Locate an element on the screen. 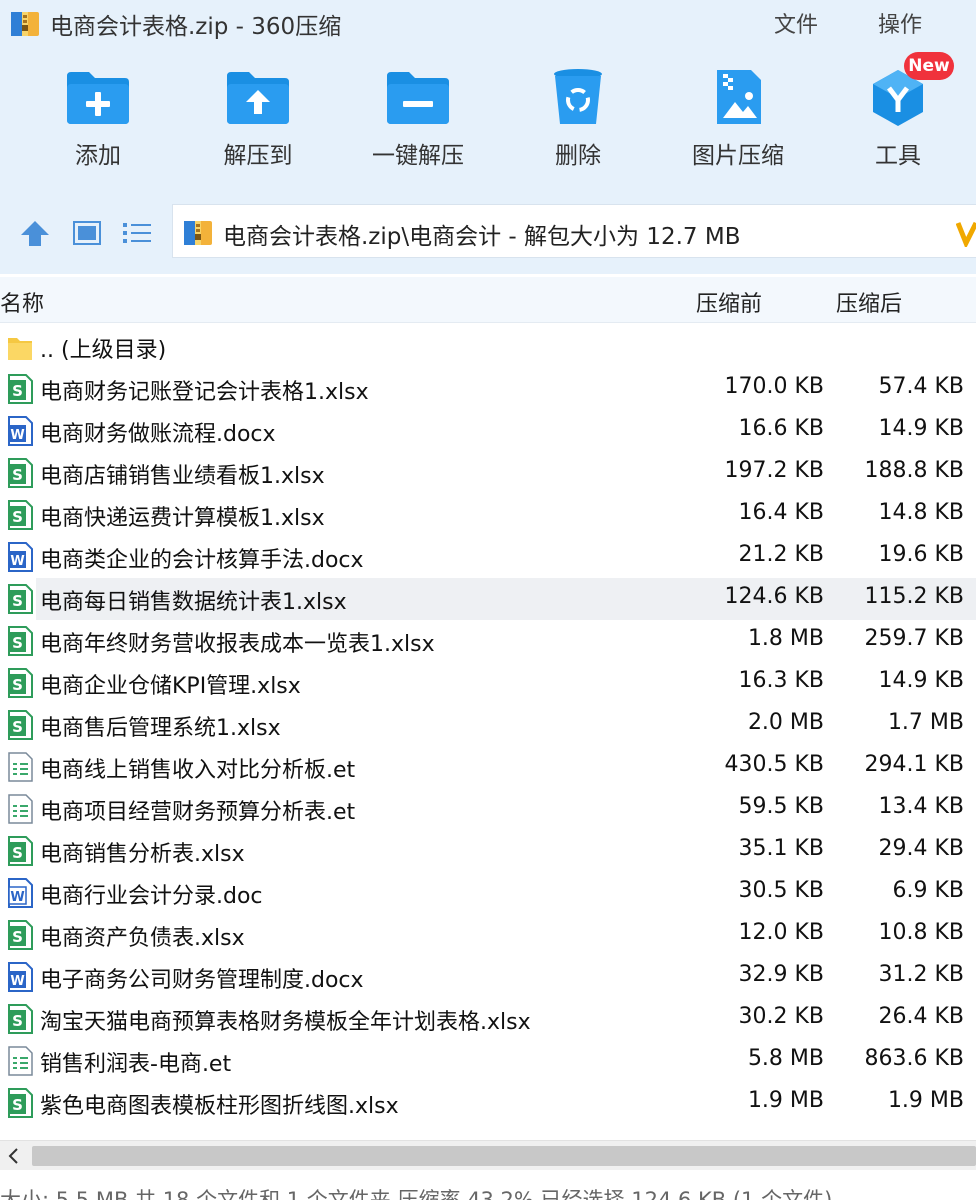 This screenshot has width=976, height=1200. file-size-before: 124.6 KB is located at coordinates (774, 596).